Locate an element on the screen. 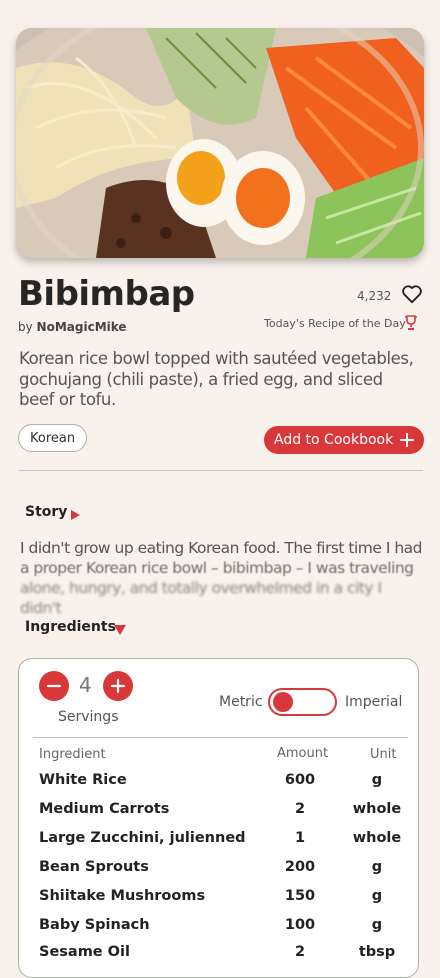  ingredient-row: Medium Carrots 2 whole is located at coordinates (220, 815).